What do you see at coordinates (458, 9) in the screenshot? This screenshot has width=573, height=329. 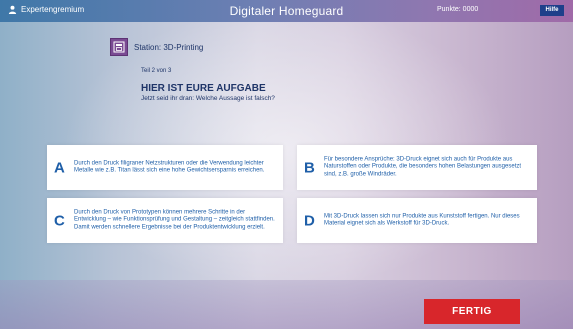 I see `points-display: Punkte: 0000` at bounding box center [458, 9].